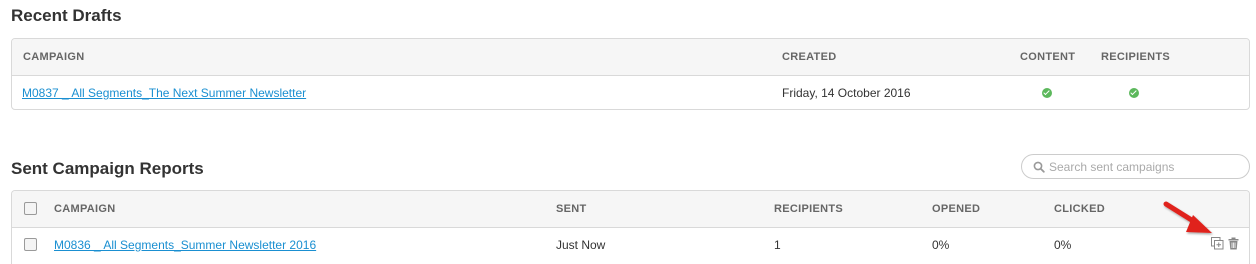 This screenshot has width=1256, height=264. Describe the element at coordinates (1187, 217) in the screenshot. I see `red-arrow-icon` at that location.